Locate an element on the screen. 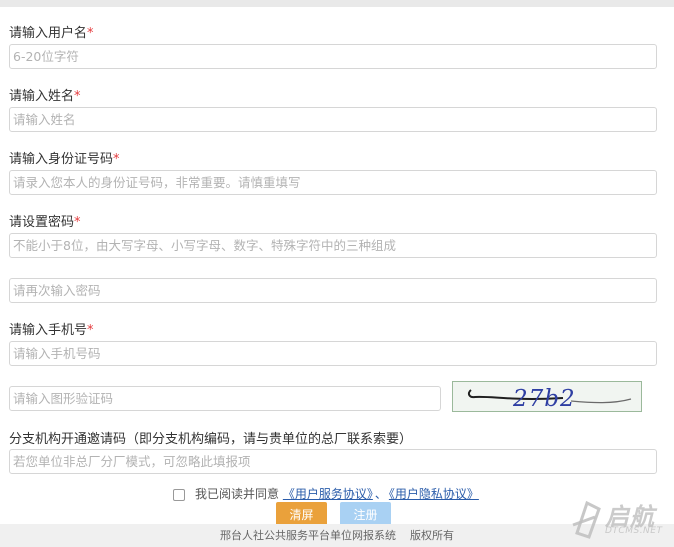 This screenshot has width=674, height=547. username-label-text: 请输入用户名 is located at coordinates (48, 33).